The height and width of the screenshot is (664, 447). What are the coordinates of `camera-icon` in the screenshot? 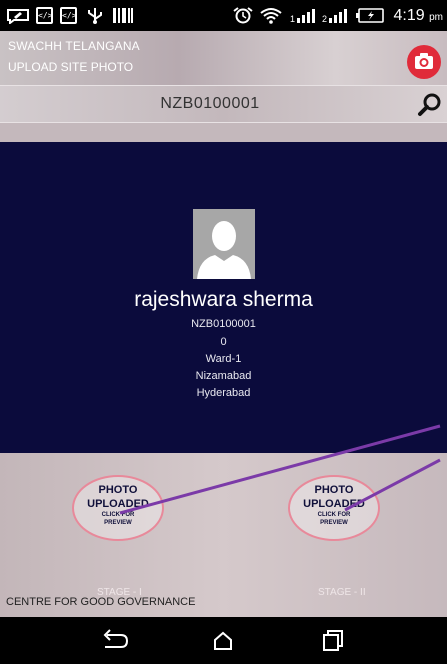 It's located at (424, 61).